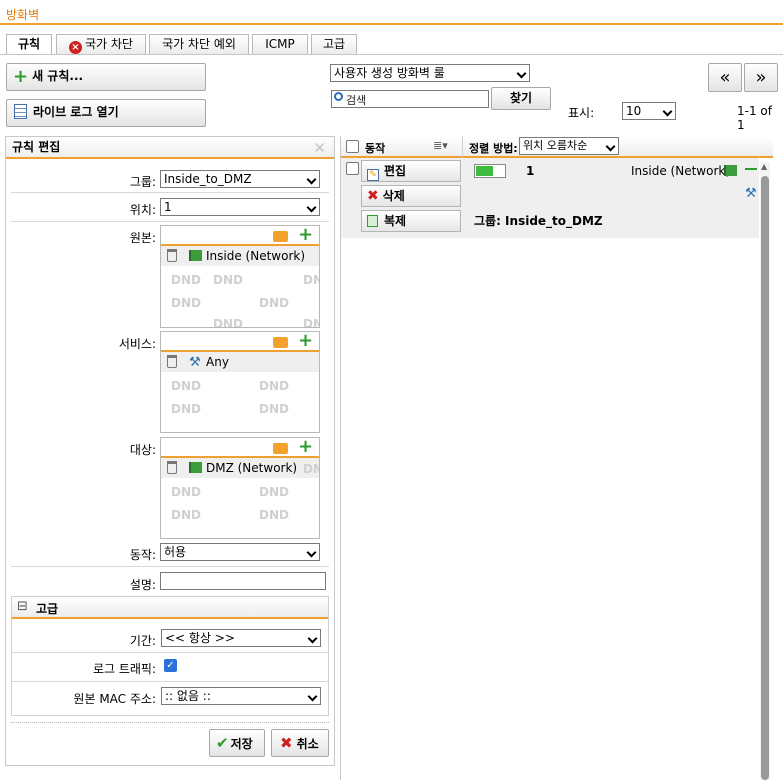  What do you see at coordinates (319, 148) in the screenshot?
I see `close-icon: ✕` at bounding box center [319, 148].